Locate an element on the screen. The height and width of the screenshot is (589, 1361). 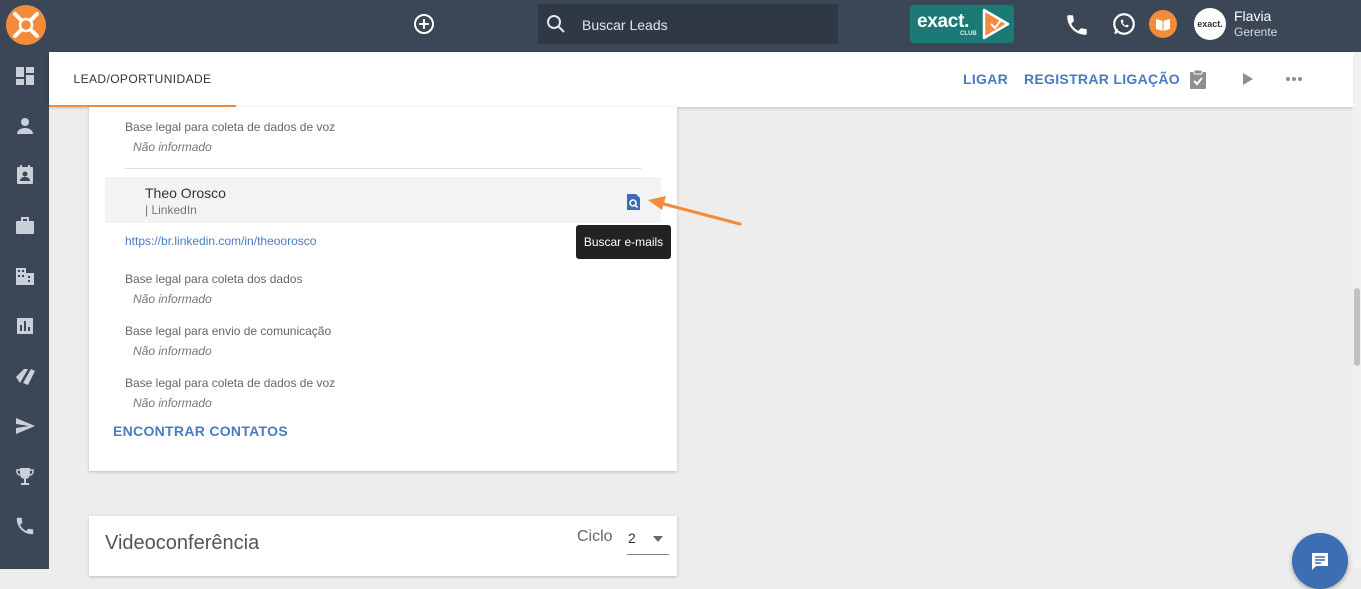
more-horizontal-icon is located at coordinates (1294, 79).